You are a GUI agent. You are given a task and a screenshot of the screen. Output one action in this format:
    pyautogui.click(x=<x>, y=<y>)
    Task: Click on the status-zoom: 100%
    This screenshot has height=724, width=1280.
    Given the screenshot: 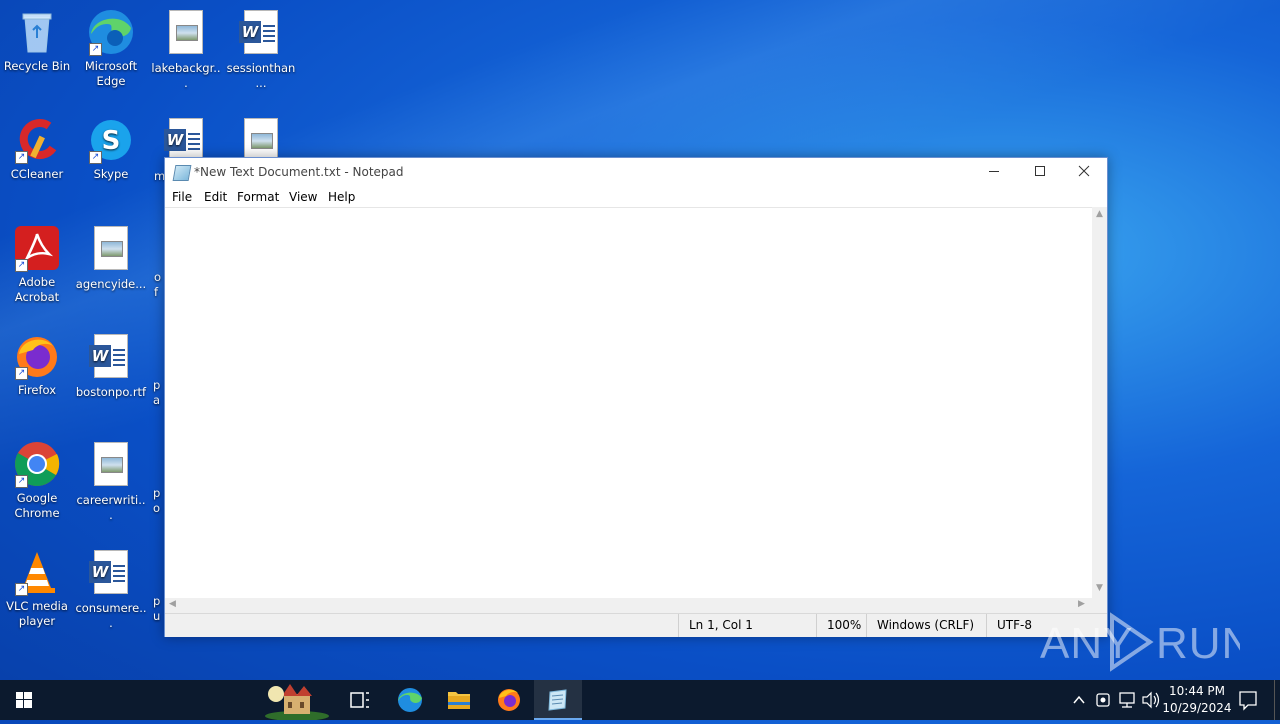 What is the action you would take?
    pyautogui.click(x=841, y=625)
    